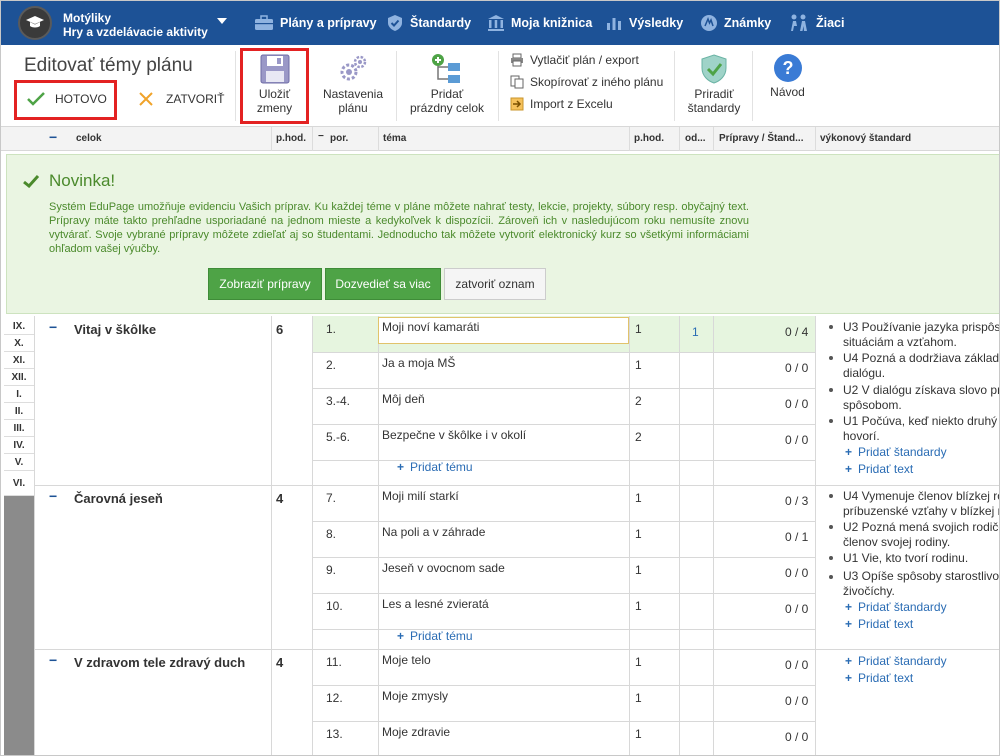 The image size is (1000, 756). Describe the element at coordinates (416, 732) in the screenshot. I see `topic-name: Moje zdravie` at that location.